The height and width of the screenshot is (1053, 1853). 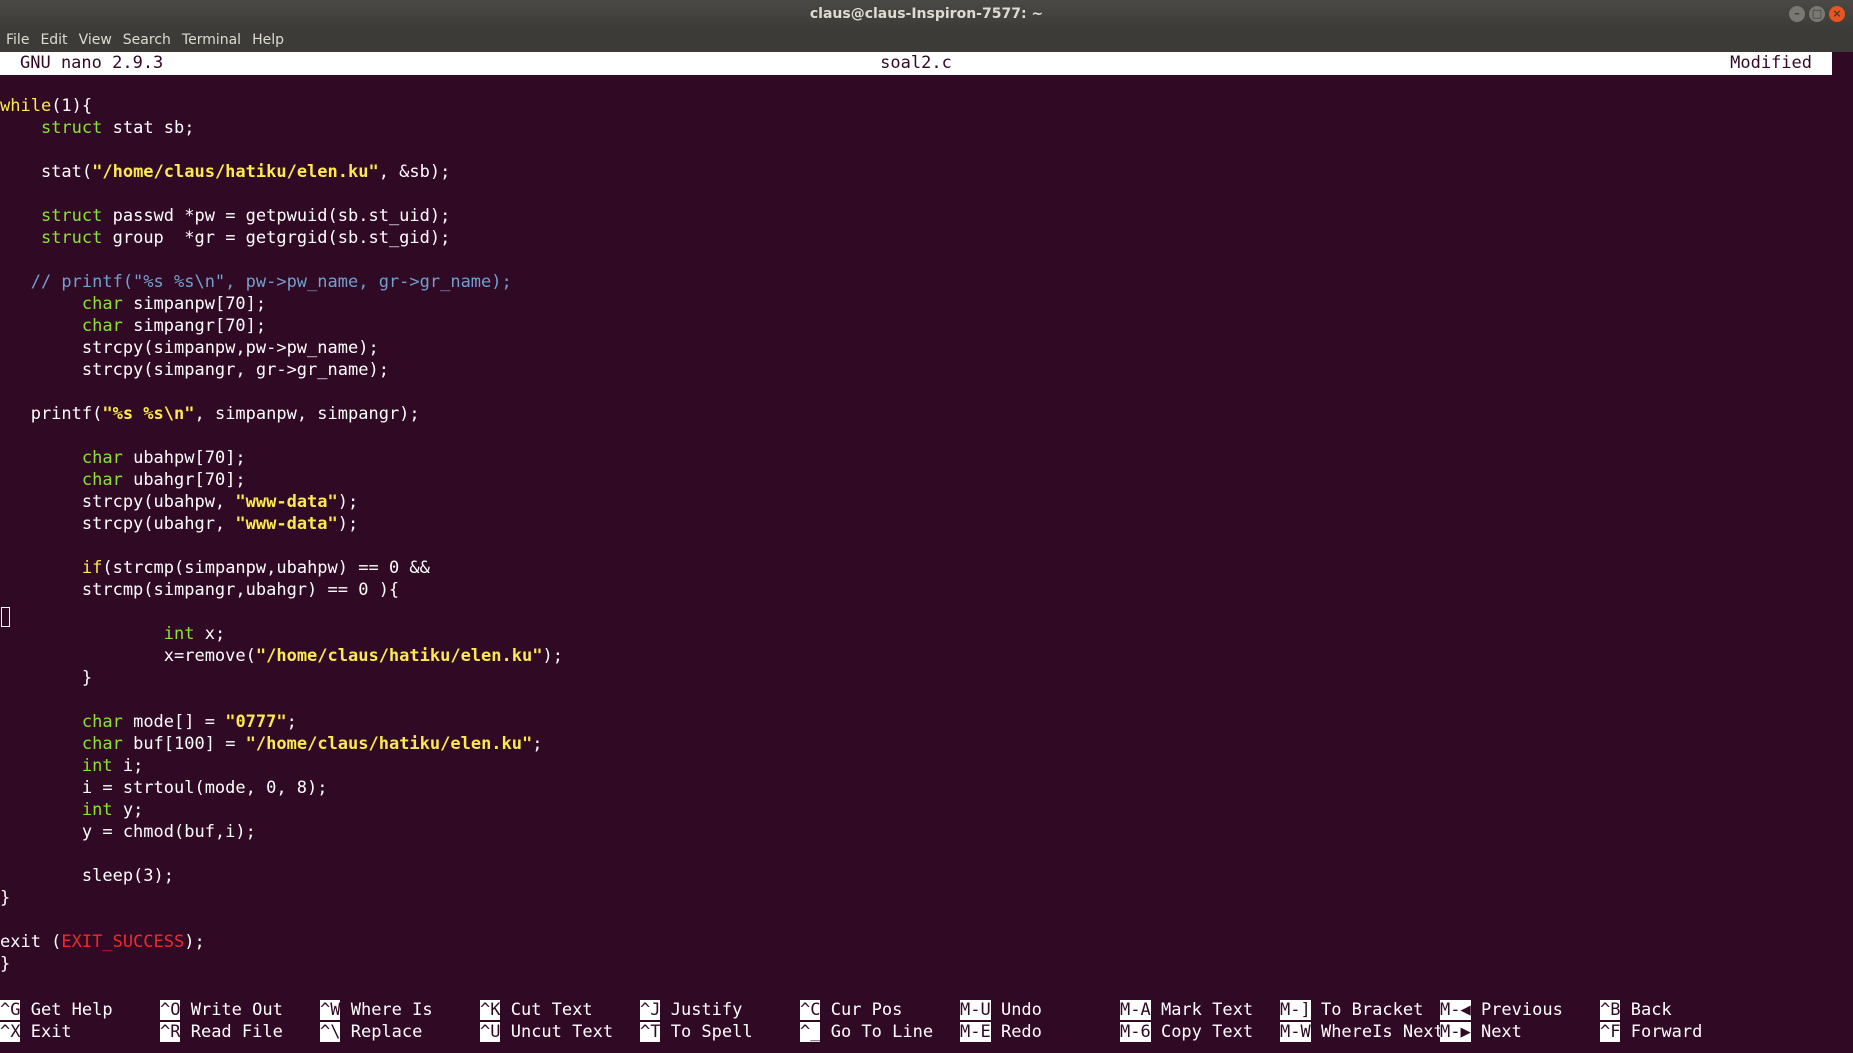 I want to click on shortcut-label: Replace, so click(x=381, y=1032).